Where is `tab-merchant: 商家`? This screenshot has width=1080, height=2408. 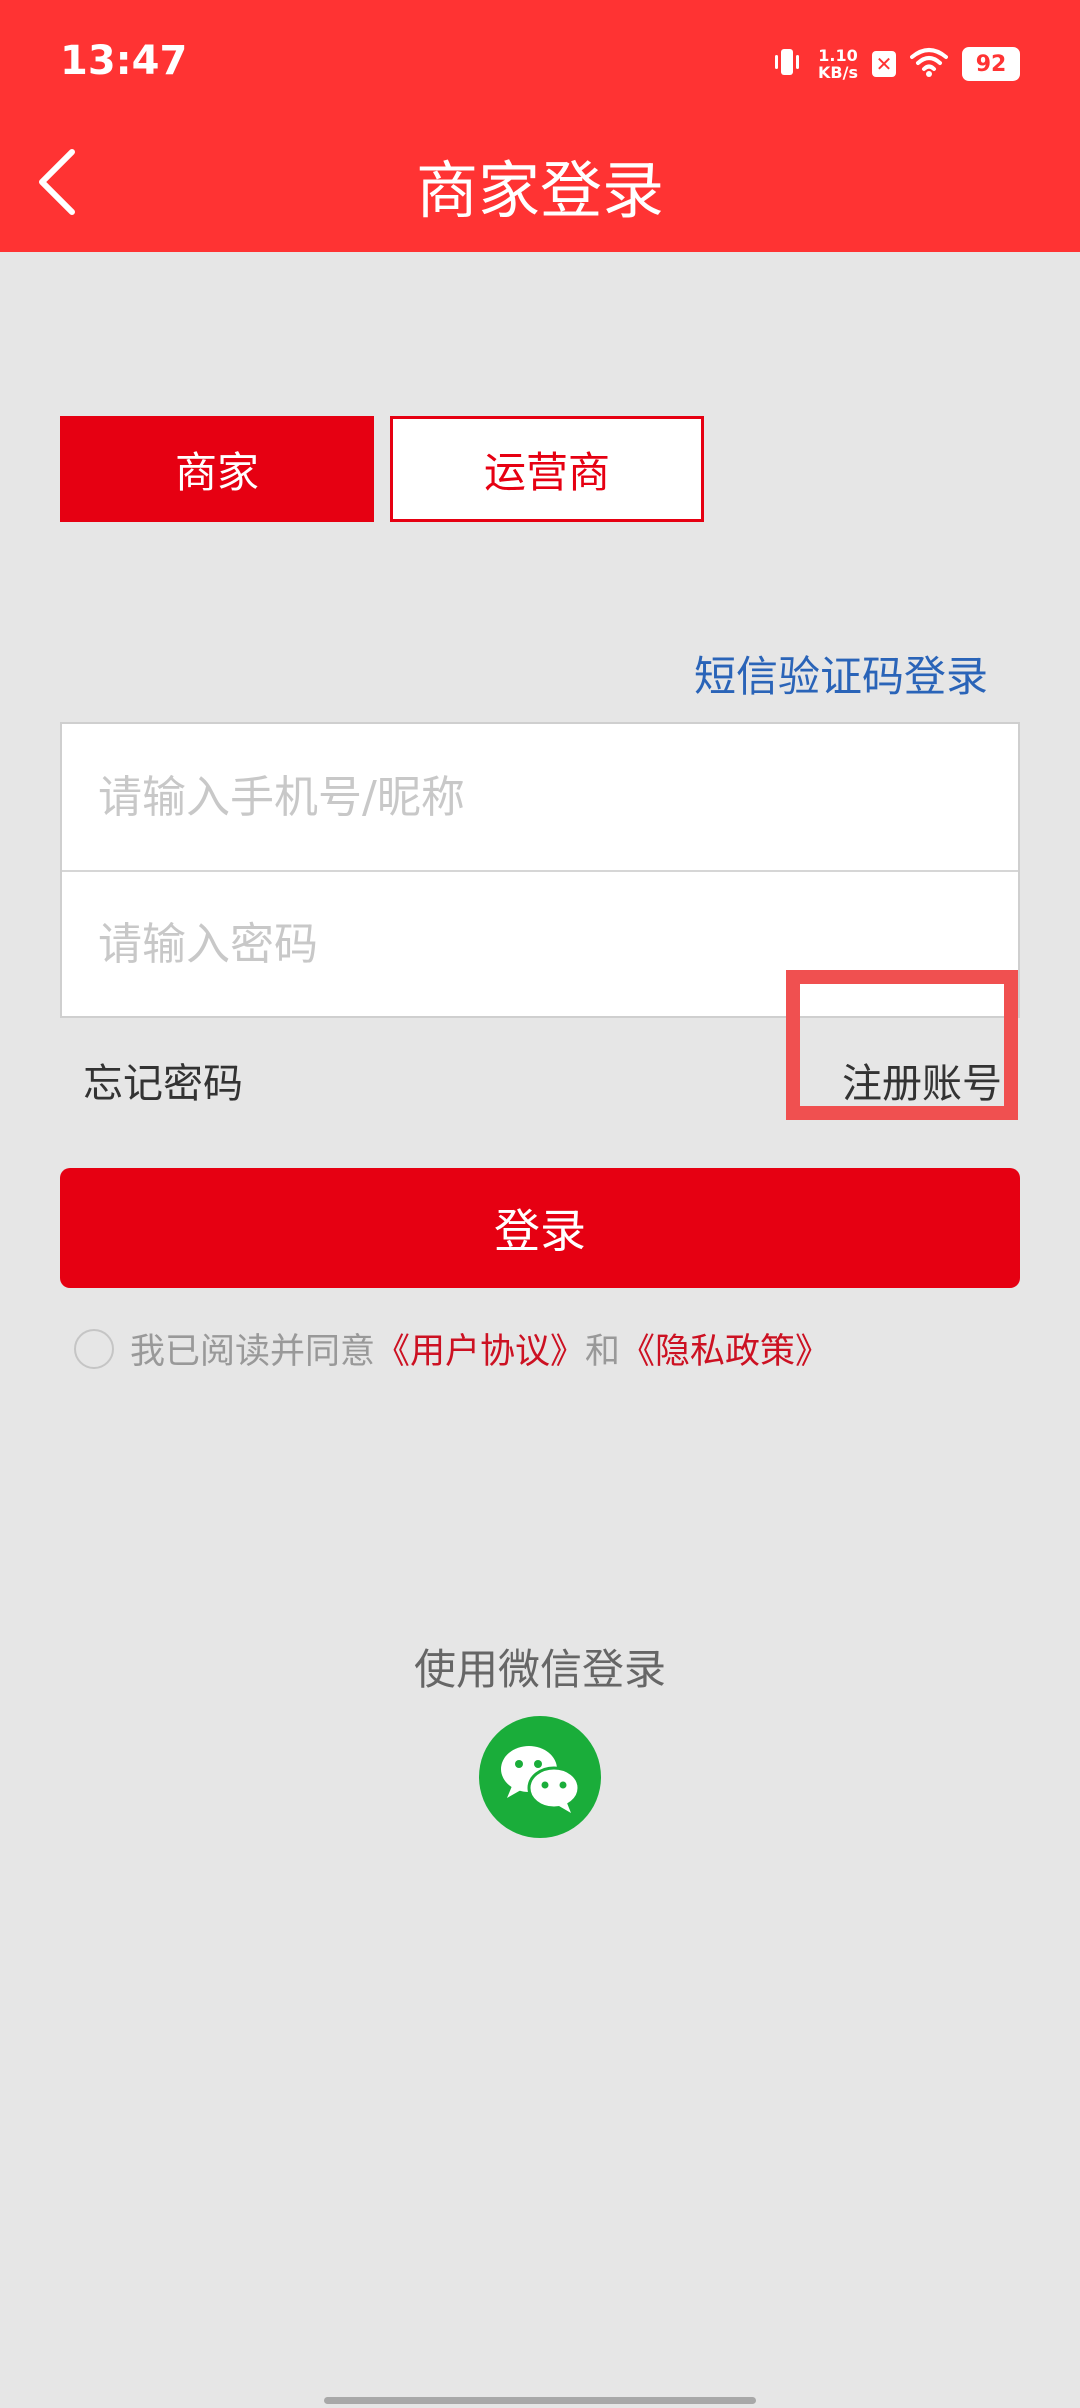 tab-merchant: 商家 is located at coordinates (217, 469).